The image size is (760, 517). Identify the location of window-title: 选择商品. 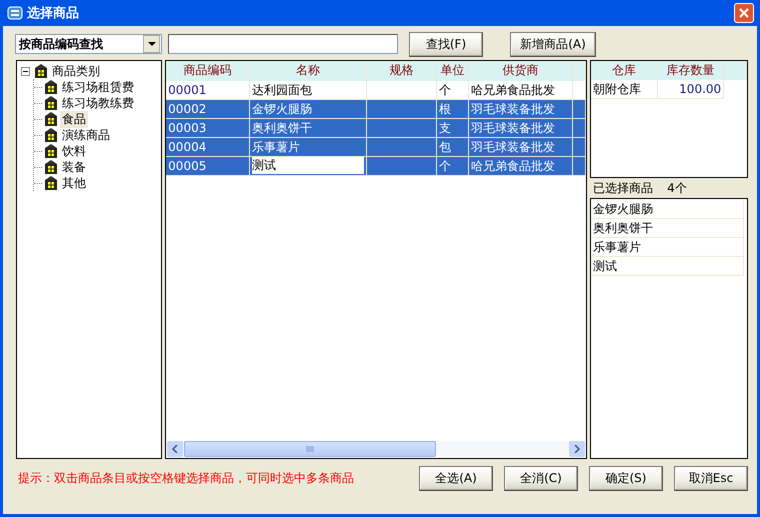
(53, 13).